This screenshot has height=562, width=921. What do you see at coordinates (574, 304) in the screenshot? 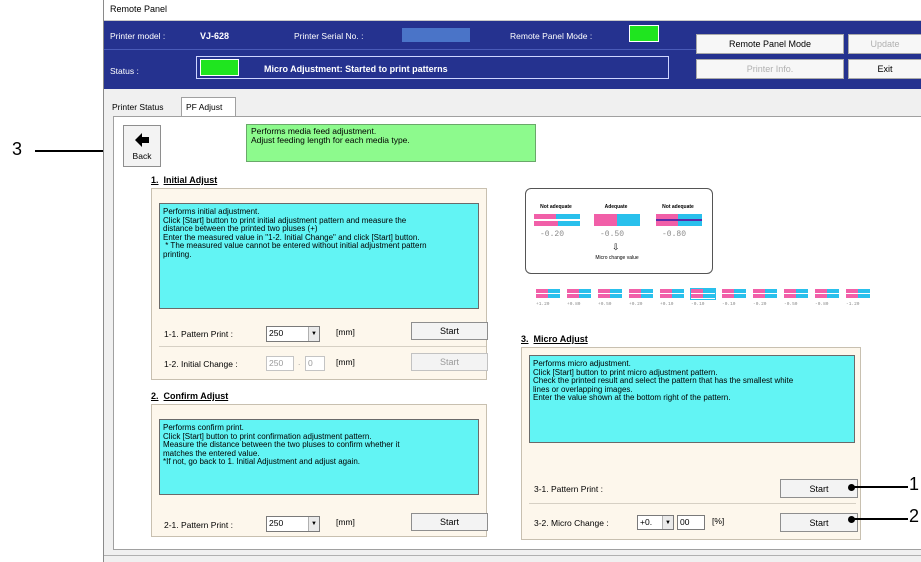
I see `scale-label-1: +0.80` at bounding box center [574, 304].